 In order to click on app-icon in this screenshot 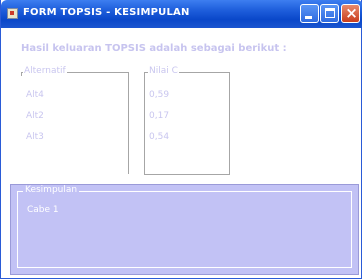, I will do `click(12, 13)`.